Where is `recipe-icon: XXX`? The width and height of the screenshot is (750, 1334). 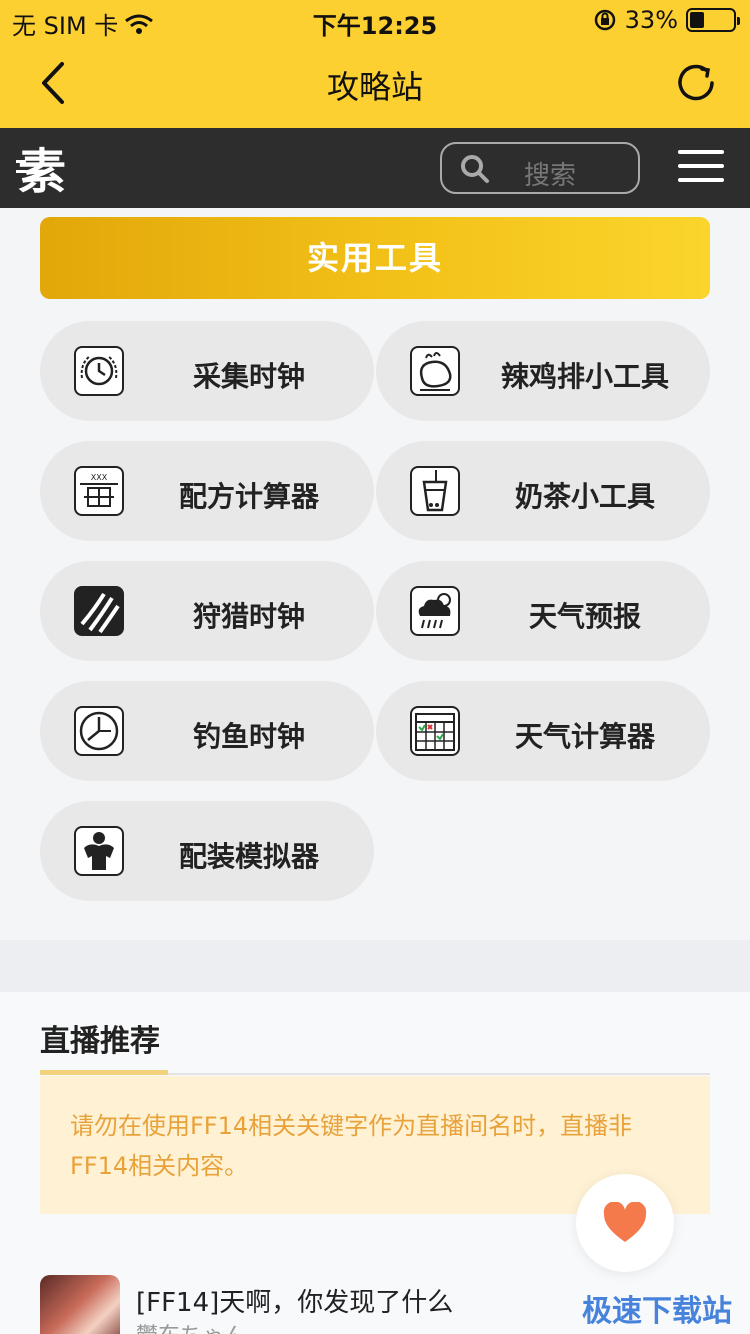
recipe-icon: XXX is located at coordinates (99, 491).